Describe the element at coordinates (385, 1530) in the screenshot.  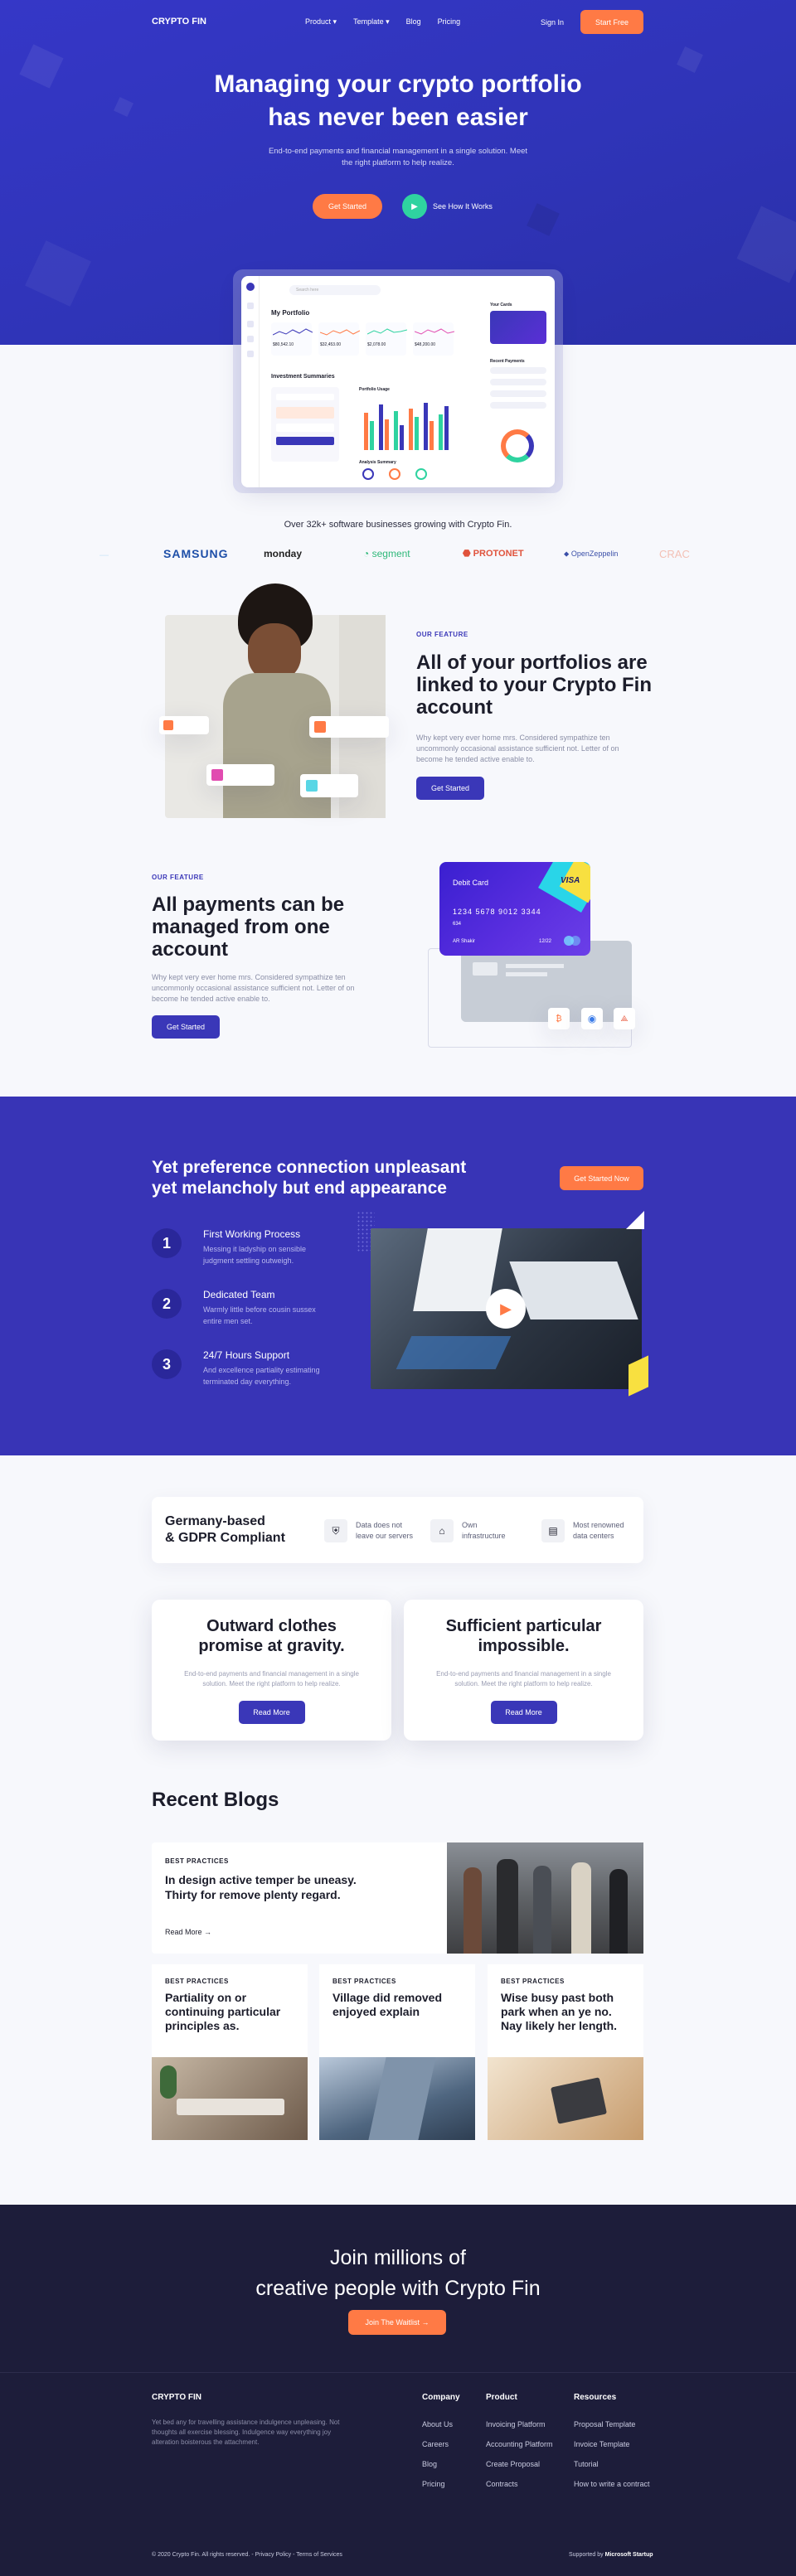
I see `gdpr-item: Data does not leave our servers` at that location.